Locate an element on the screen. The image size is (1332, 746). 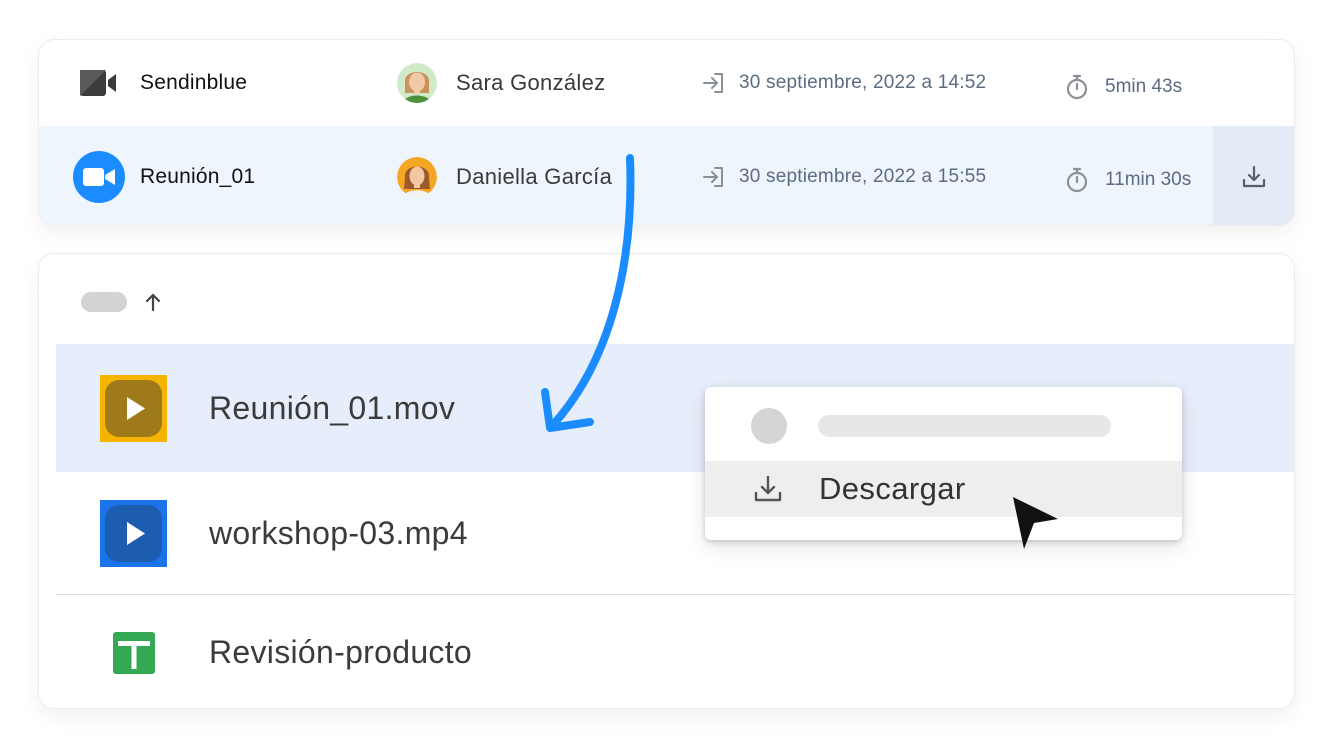
file-name: workshop-03.mp4 is located at coordinates (338, 532).